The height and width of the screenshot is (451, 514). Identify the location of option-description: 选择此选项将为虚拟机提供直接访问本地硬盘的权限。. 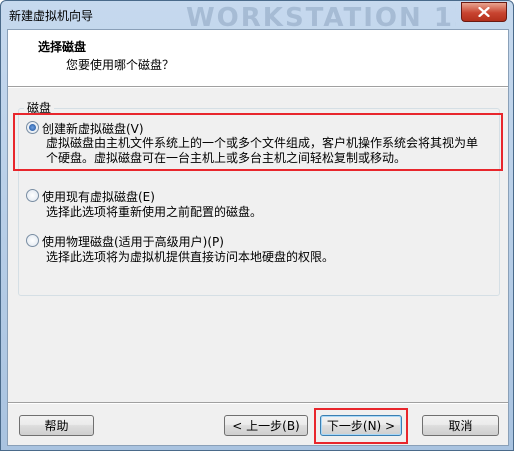
(190, 257).